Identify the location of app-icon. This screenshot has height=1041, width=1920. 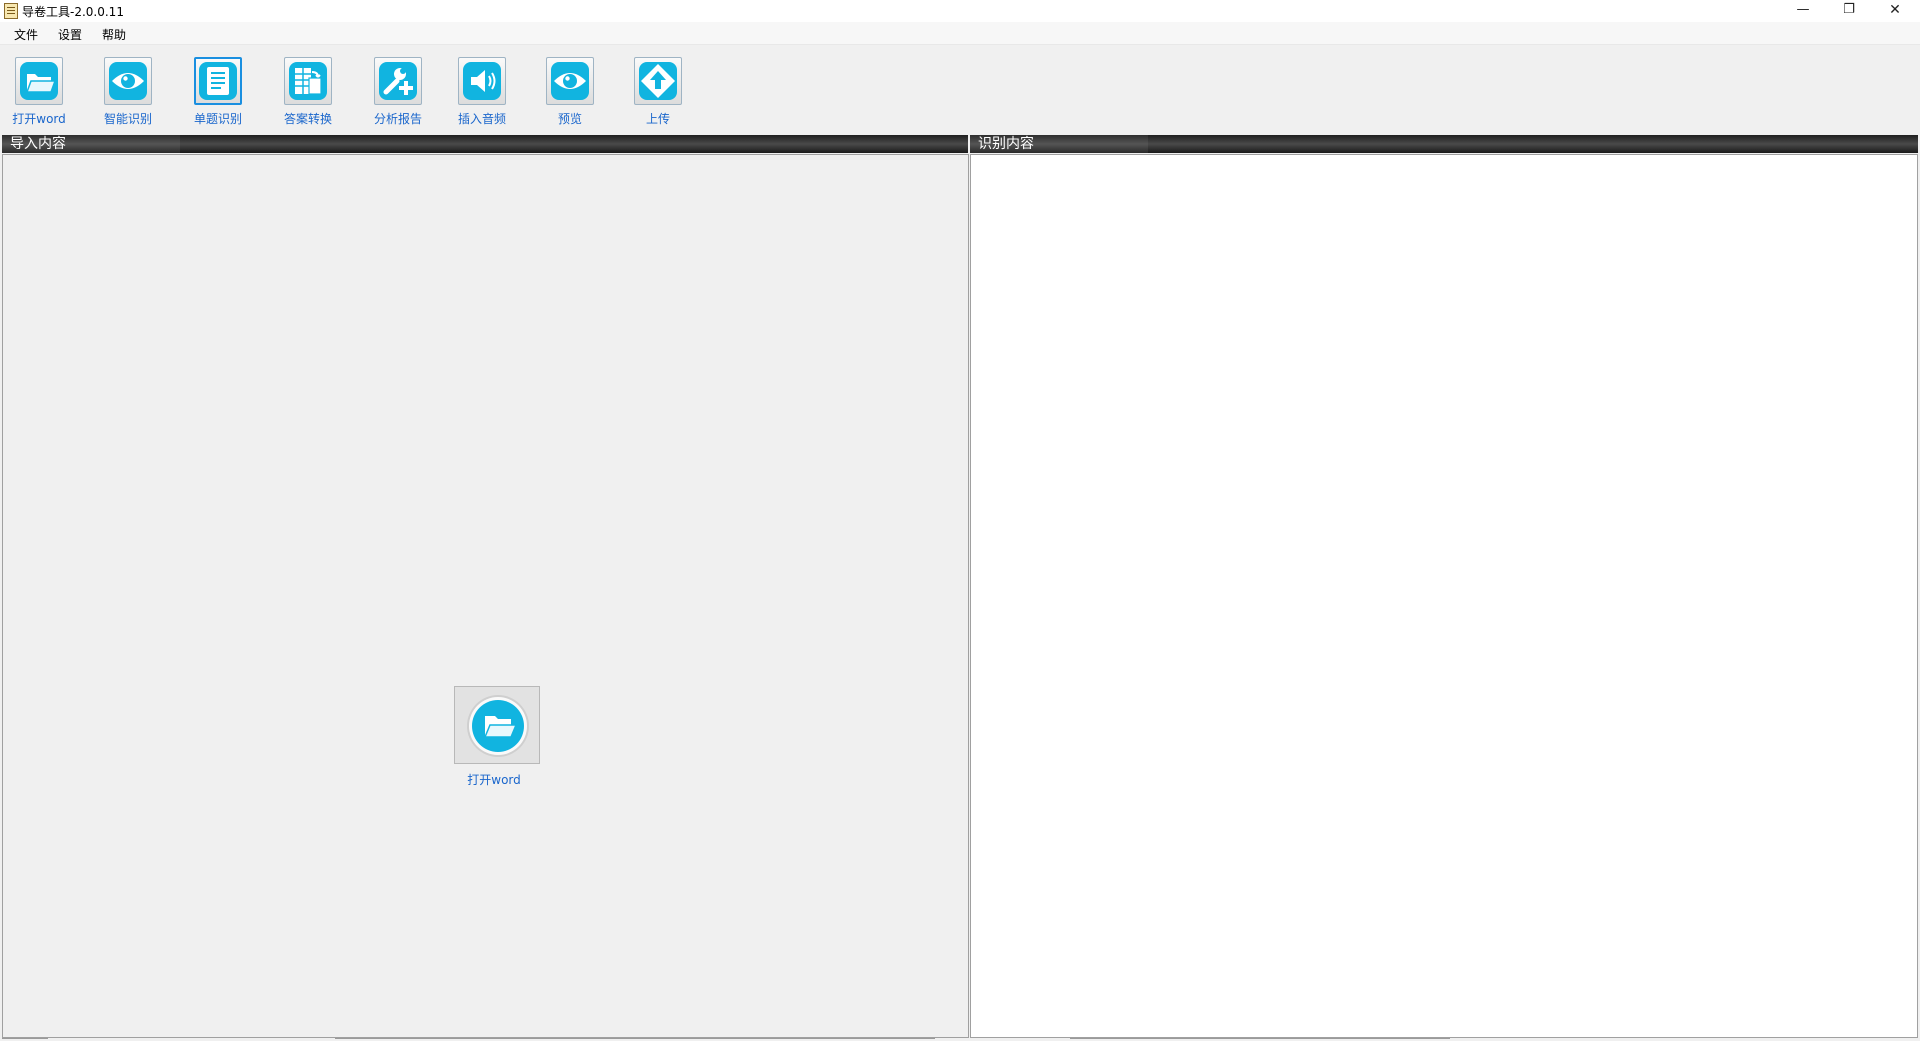
(11, 11).